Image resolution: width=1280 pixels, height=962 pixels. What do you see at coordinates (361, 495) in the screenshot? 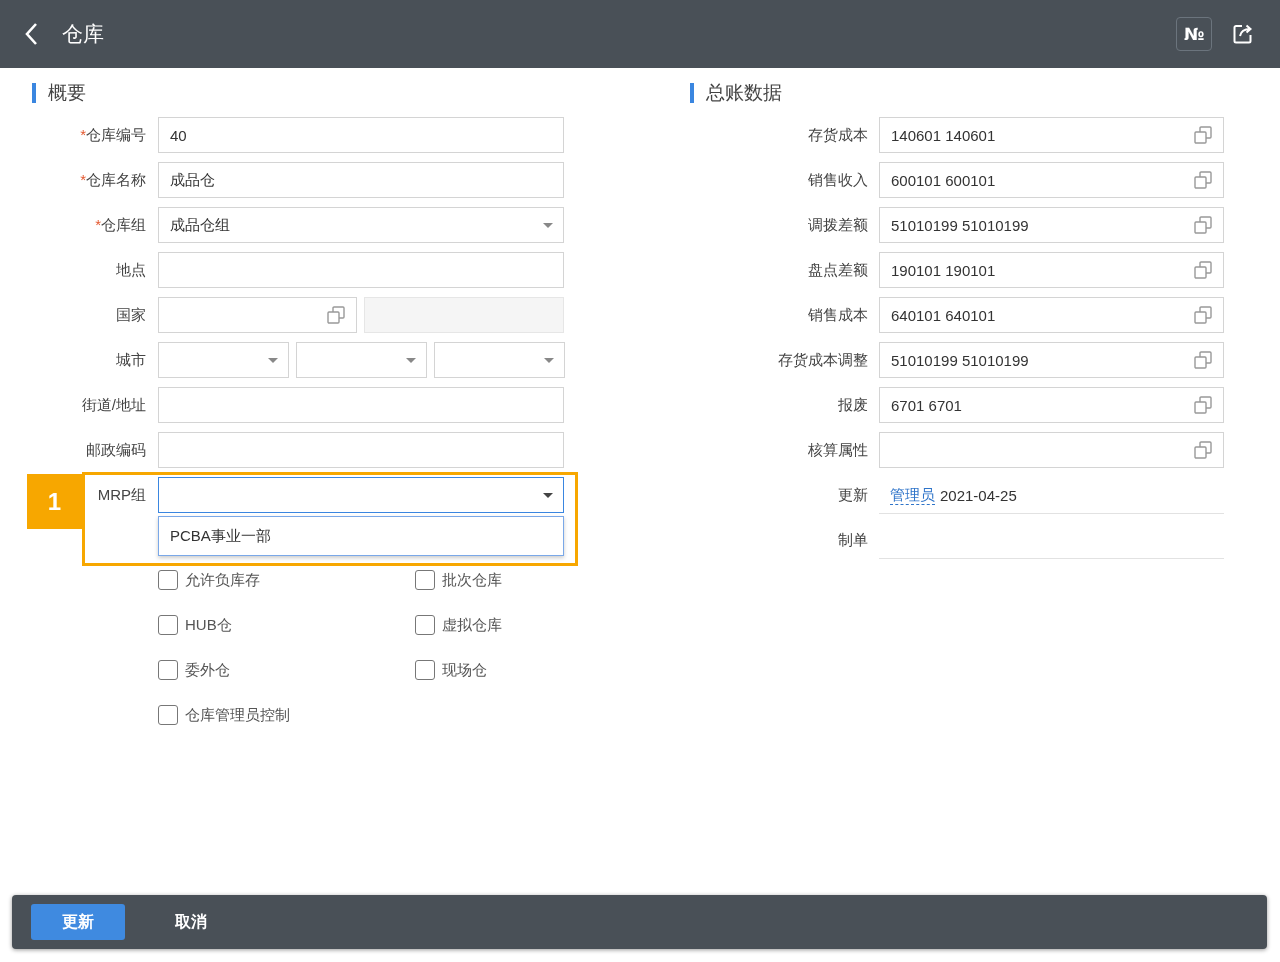
I see `select-field` at bounding box center [361, 495].